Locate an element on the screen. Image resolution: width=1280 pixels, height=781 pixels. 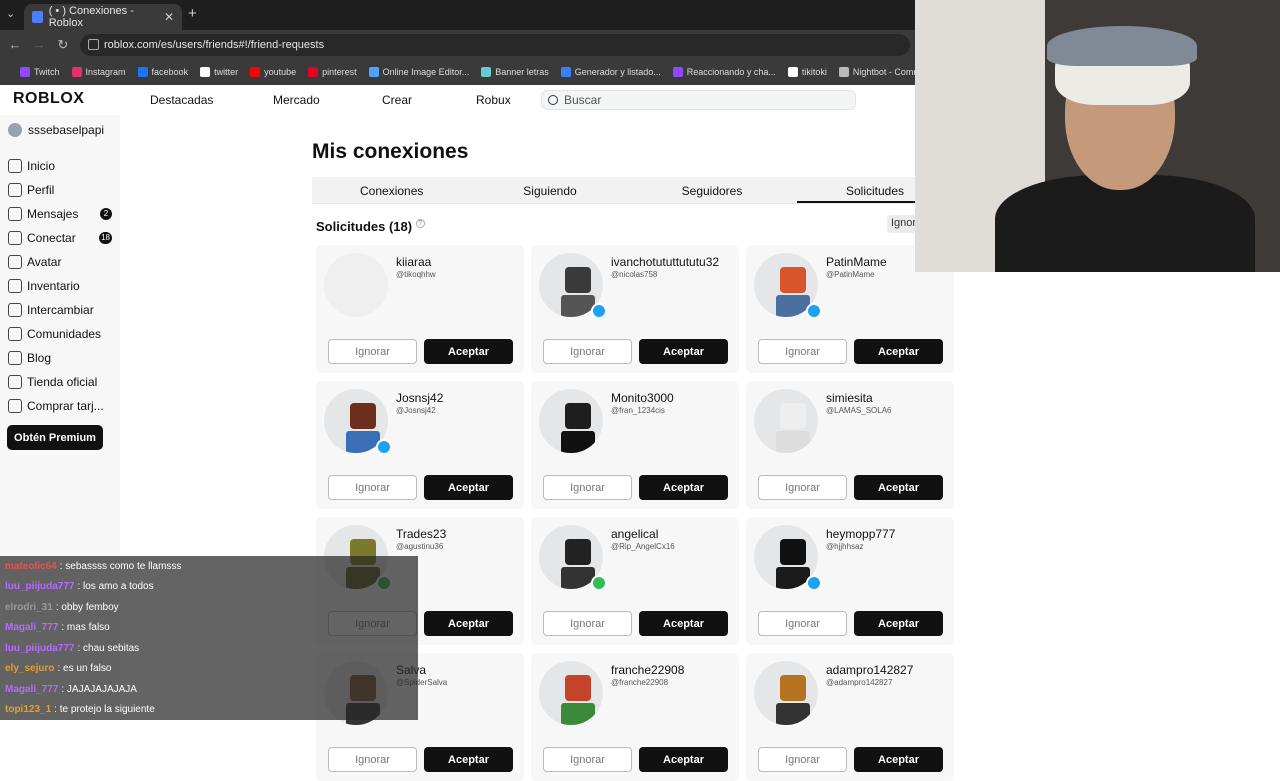
bookmark-item: Twitch is located at coordinates (40, 72).